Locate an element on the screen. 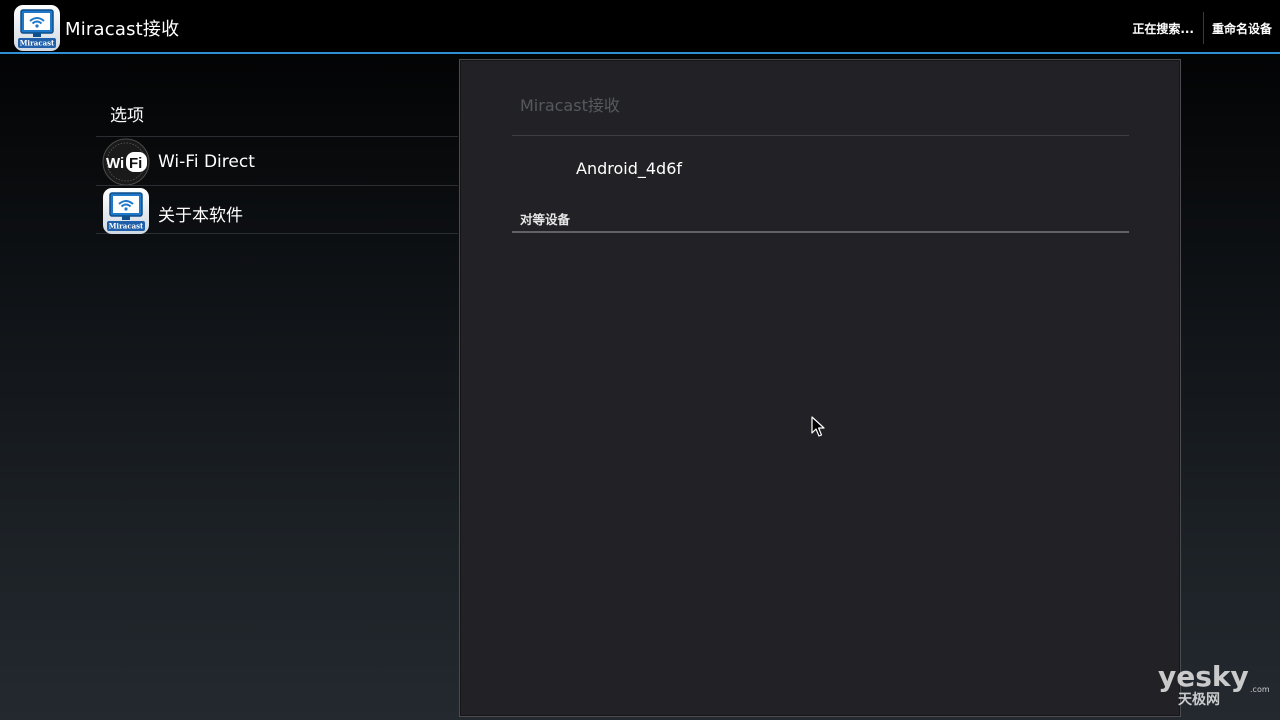 Image resolution: width=1280 pixels, height=720 pixels. action-divider is located at coordinates (1203, 28).